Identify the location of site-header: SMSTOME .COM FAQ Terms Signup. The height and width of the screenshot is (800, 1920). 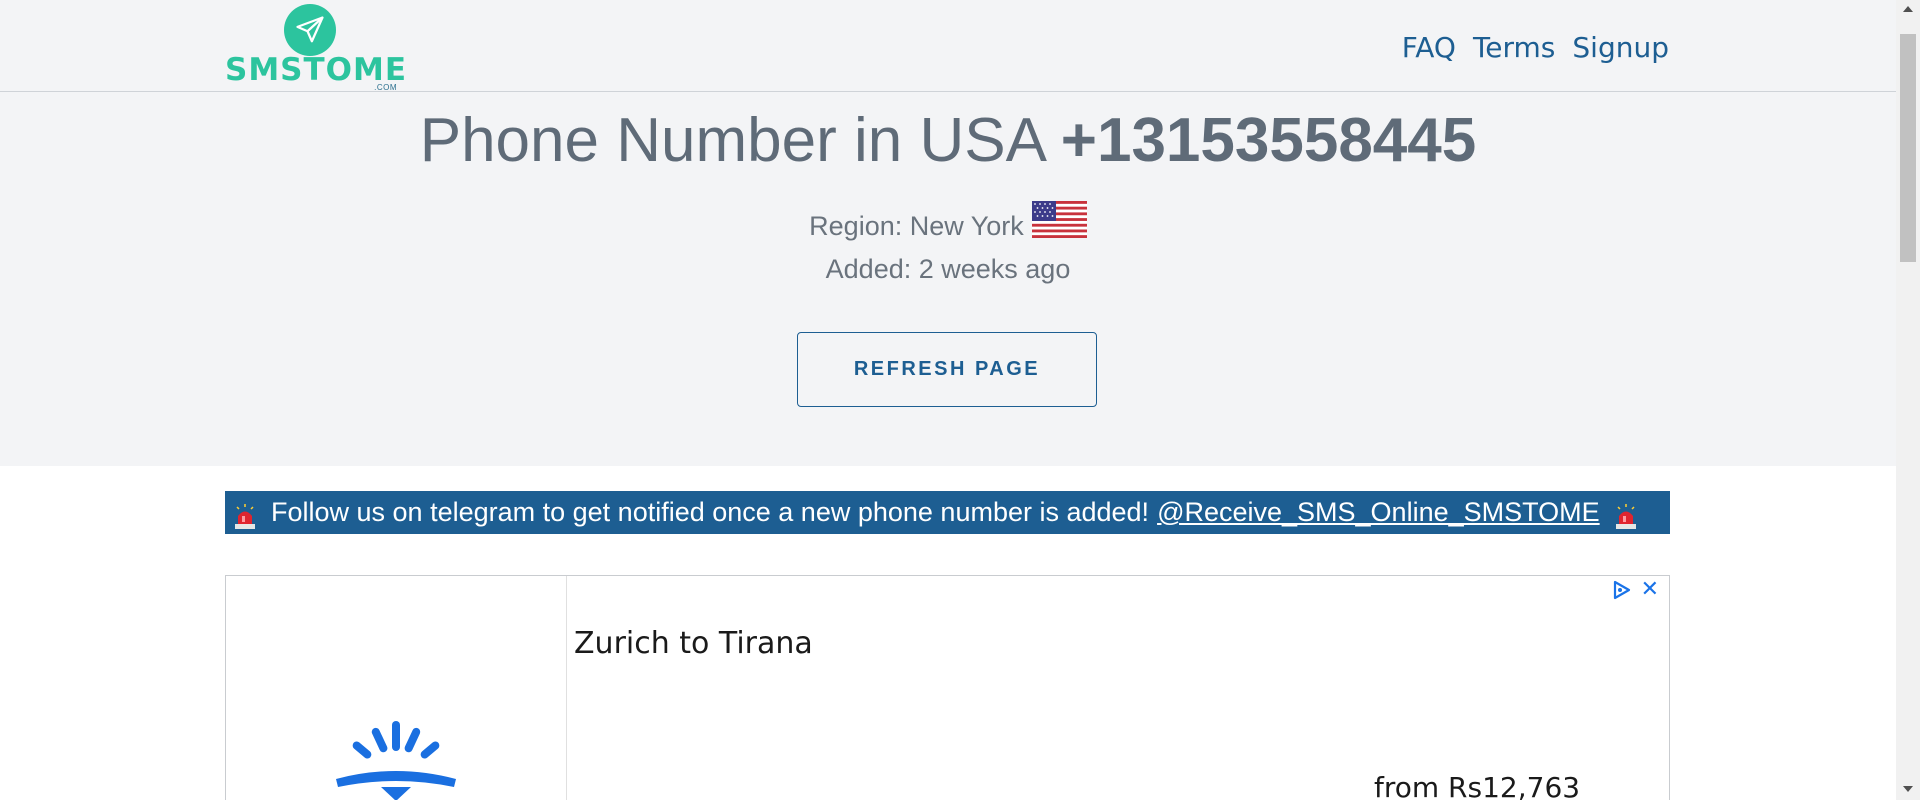
(948, 46).